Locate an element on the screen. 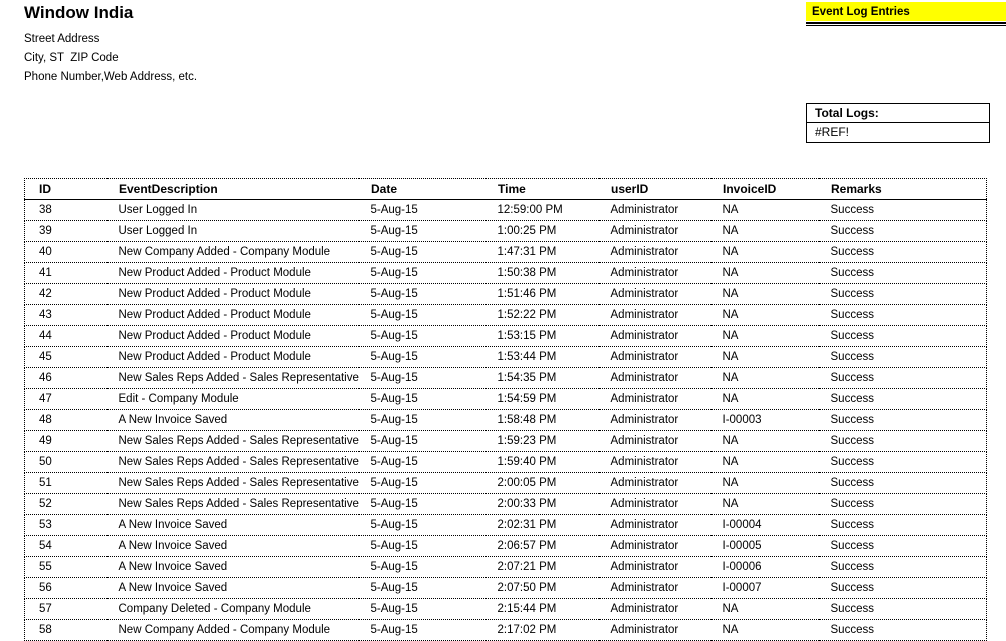 This screenshot has height=641, width=1006. company-address-line-city: City, ST ZIP Code is located at coordinates (71, 58).